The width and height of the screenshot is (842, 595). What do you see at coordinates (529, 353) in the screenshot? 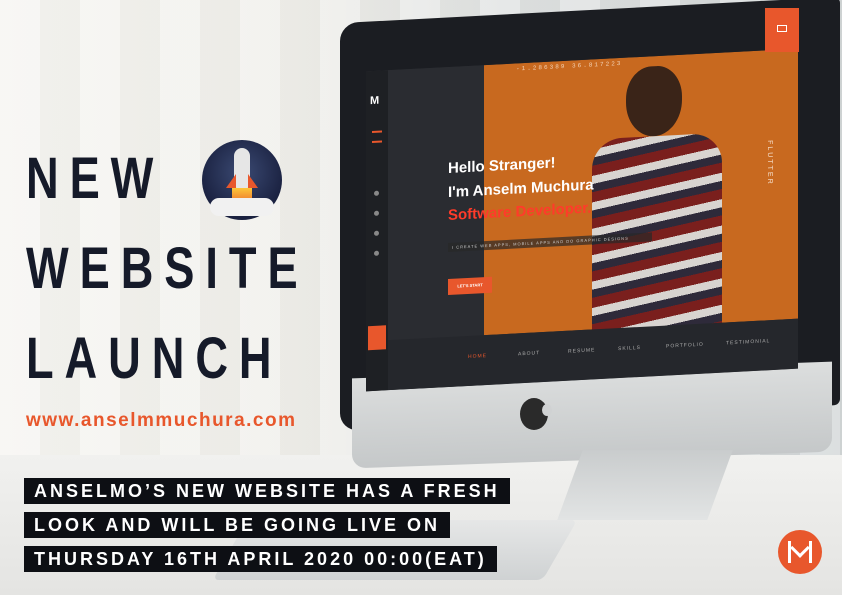
I see `nav-item-about: ABOUT` at bounding box center [529, 353].